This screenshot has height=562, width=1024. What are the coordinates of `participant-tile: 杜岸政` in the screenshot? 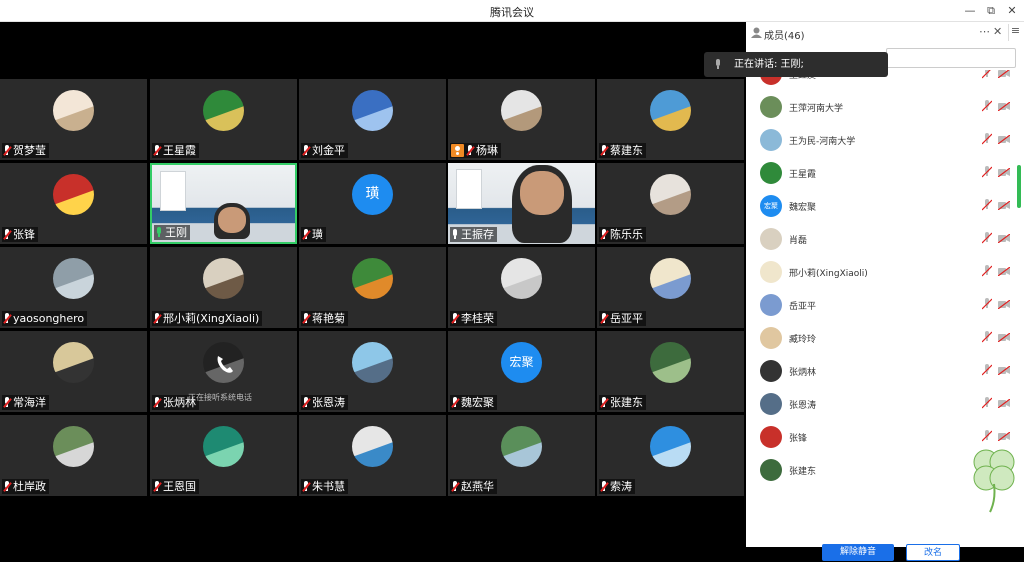 It's located at (73, 455).